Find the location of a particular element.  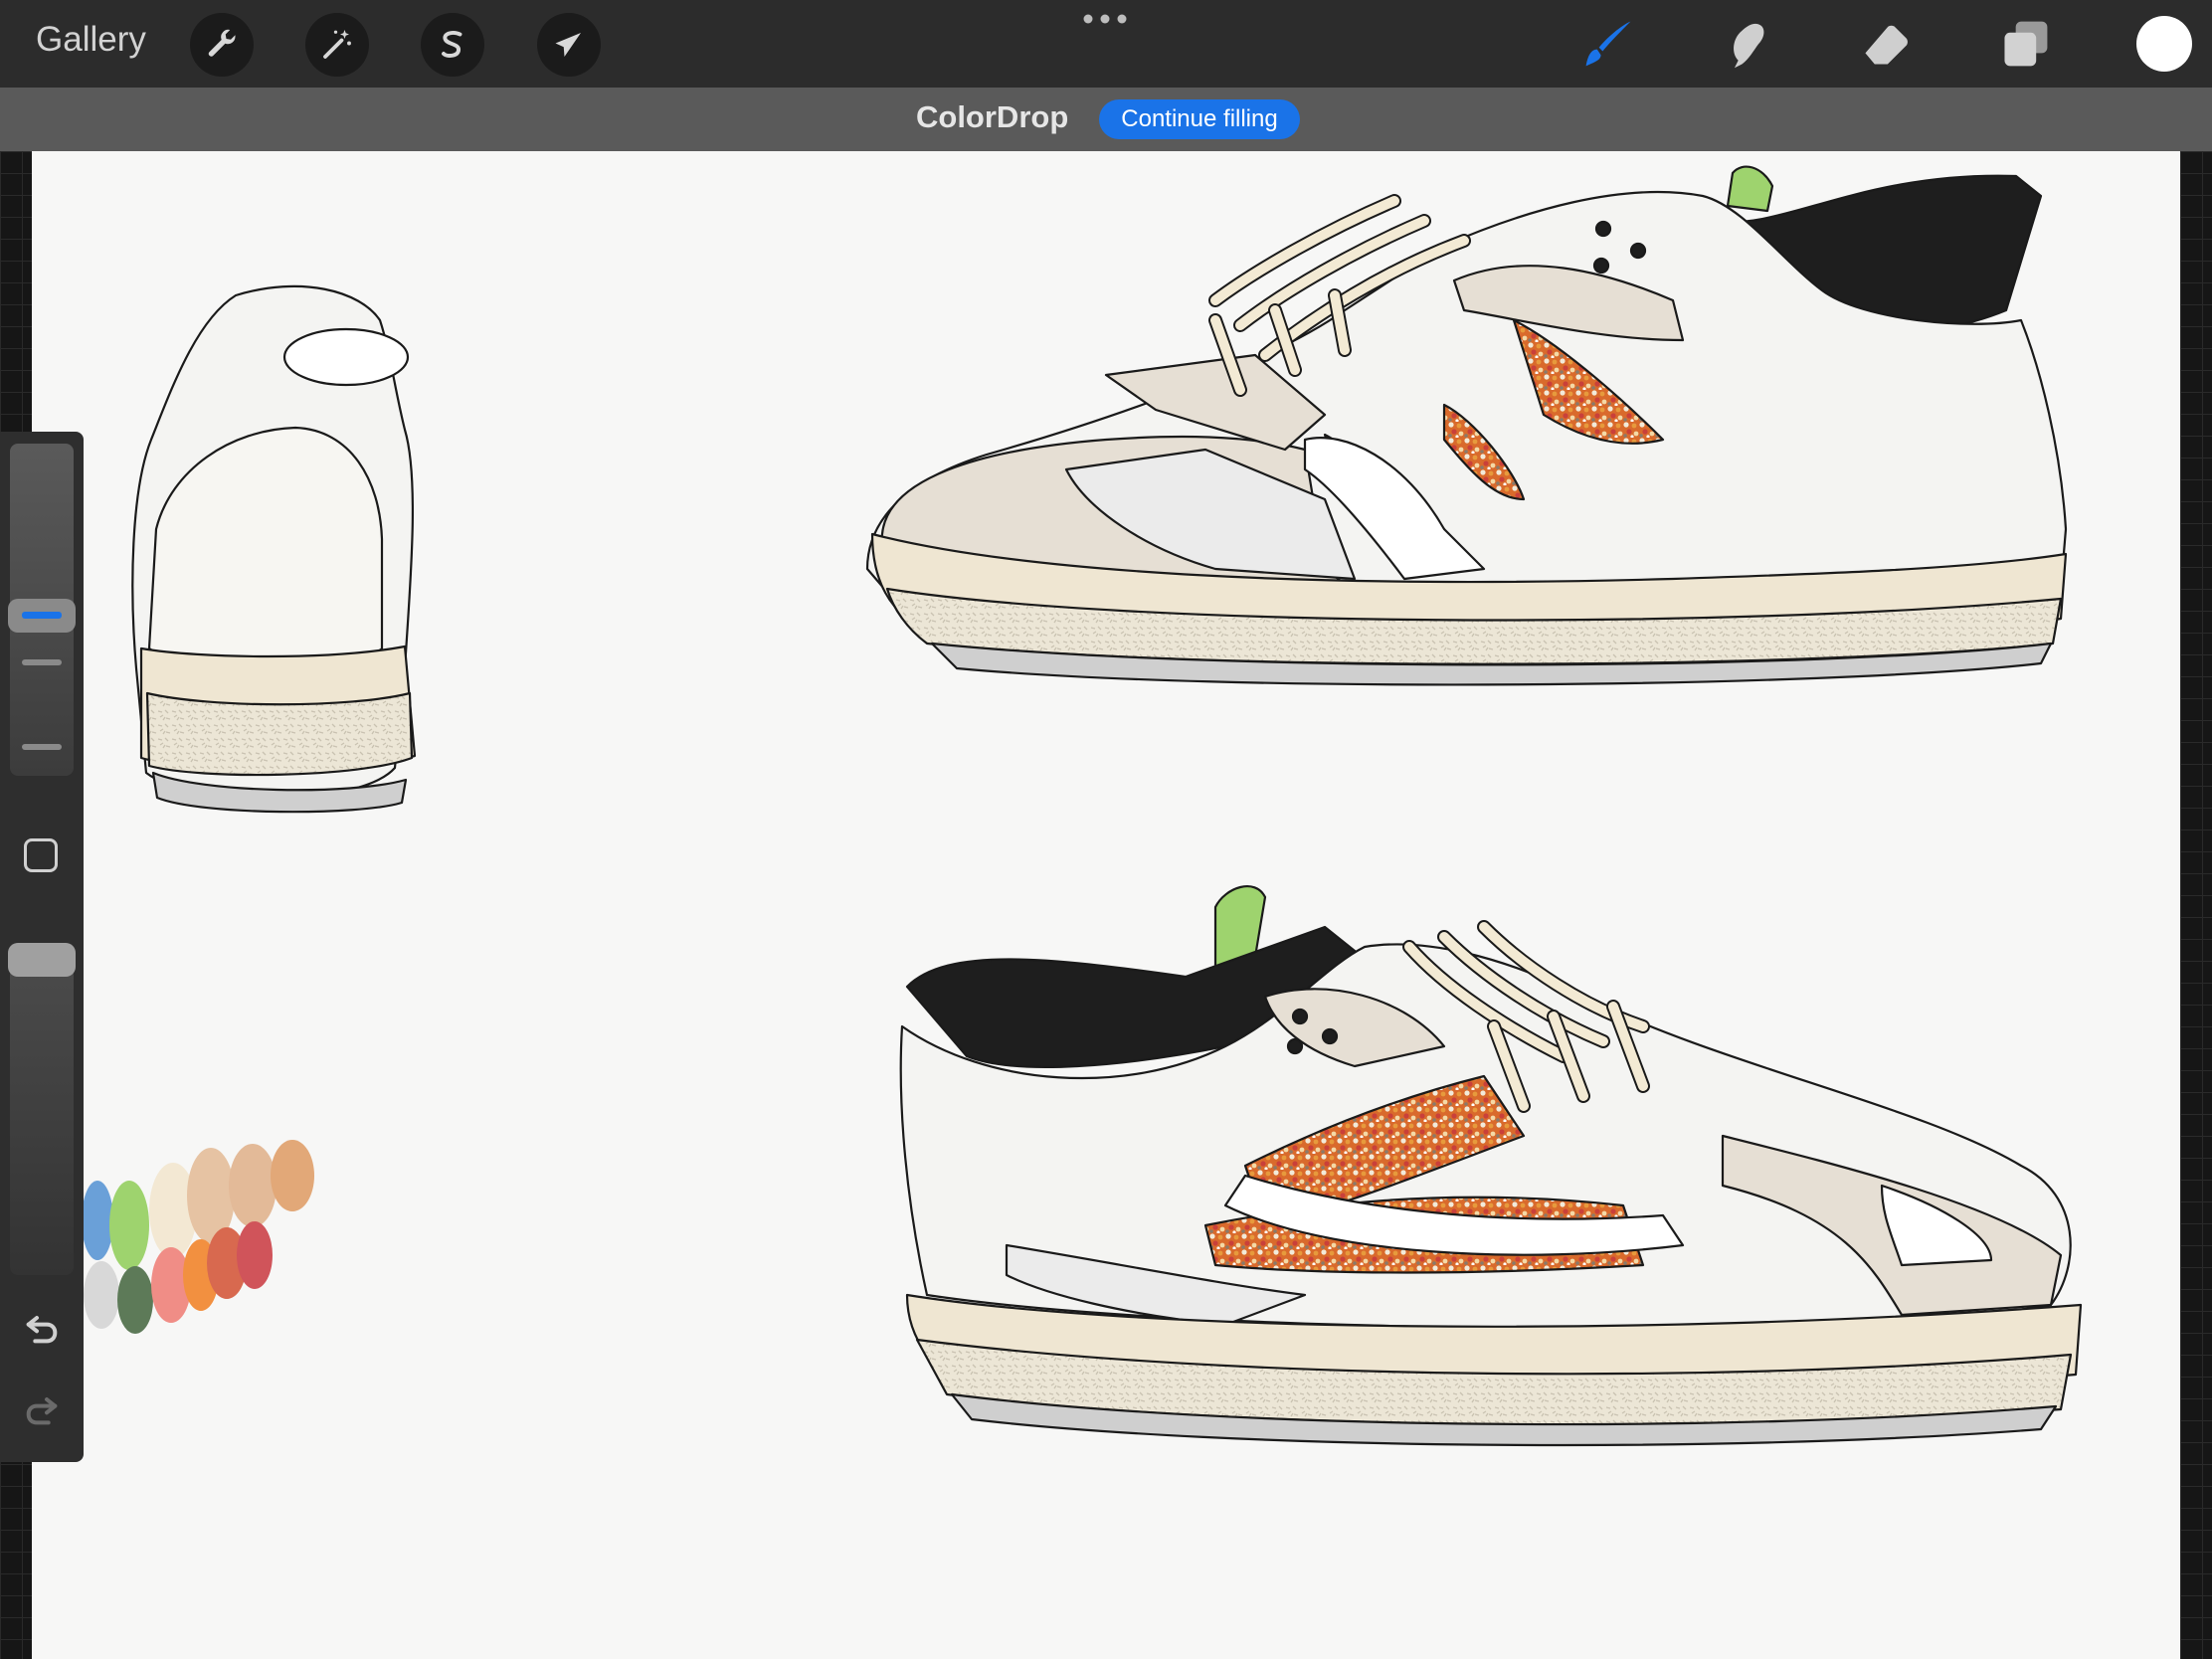

brush-size-handle-indicator is located at coordinates (42, 615).